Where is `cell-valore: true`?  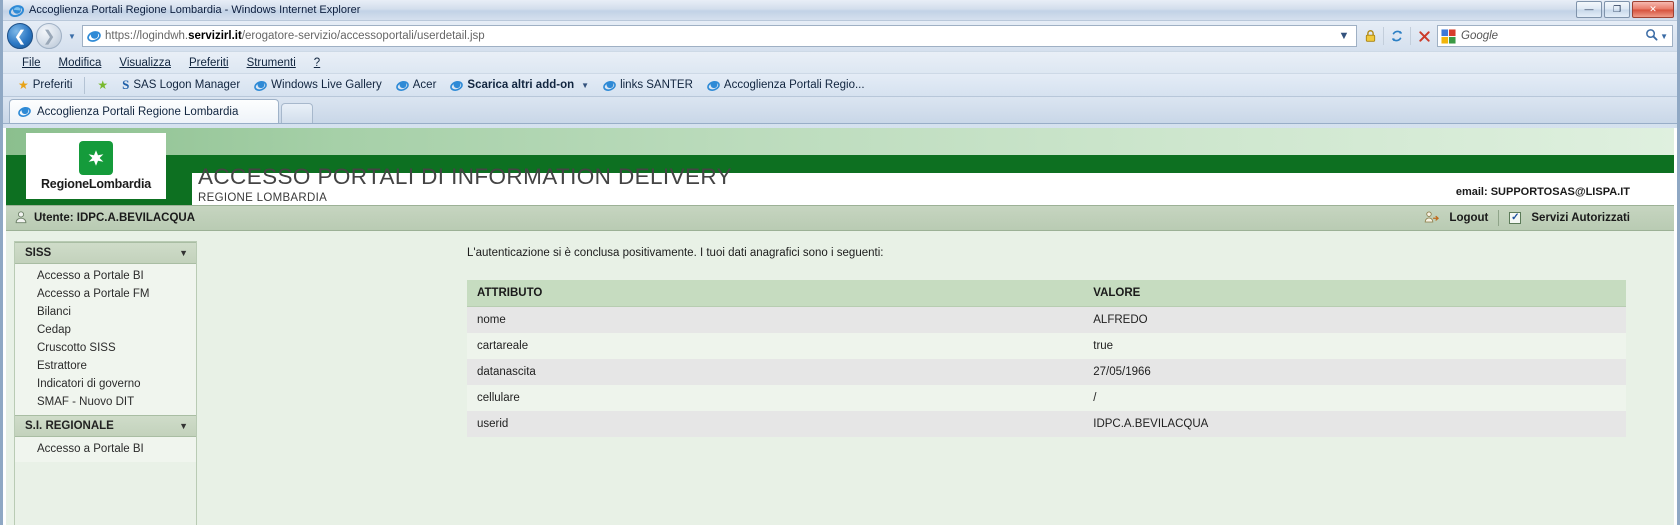 cell-valore: true is located at coordinates (1353, 345).